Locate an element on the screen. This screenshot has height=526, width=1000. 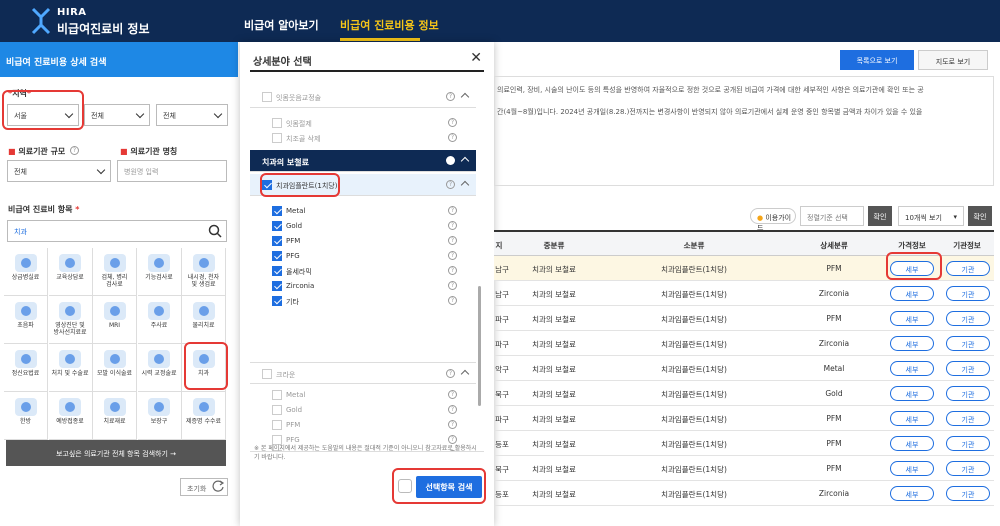
tree-item: Zirconia is located at coordinates (300, 286).